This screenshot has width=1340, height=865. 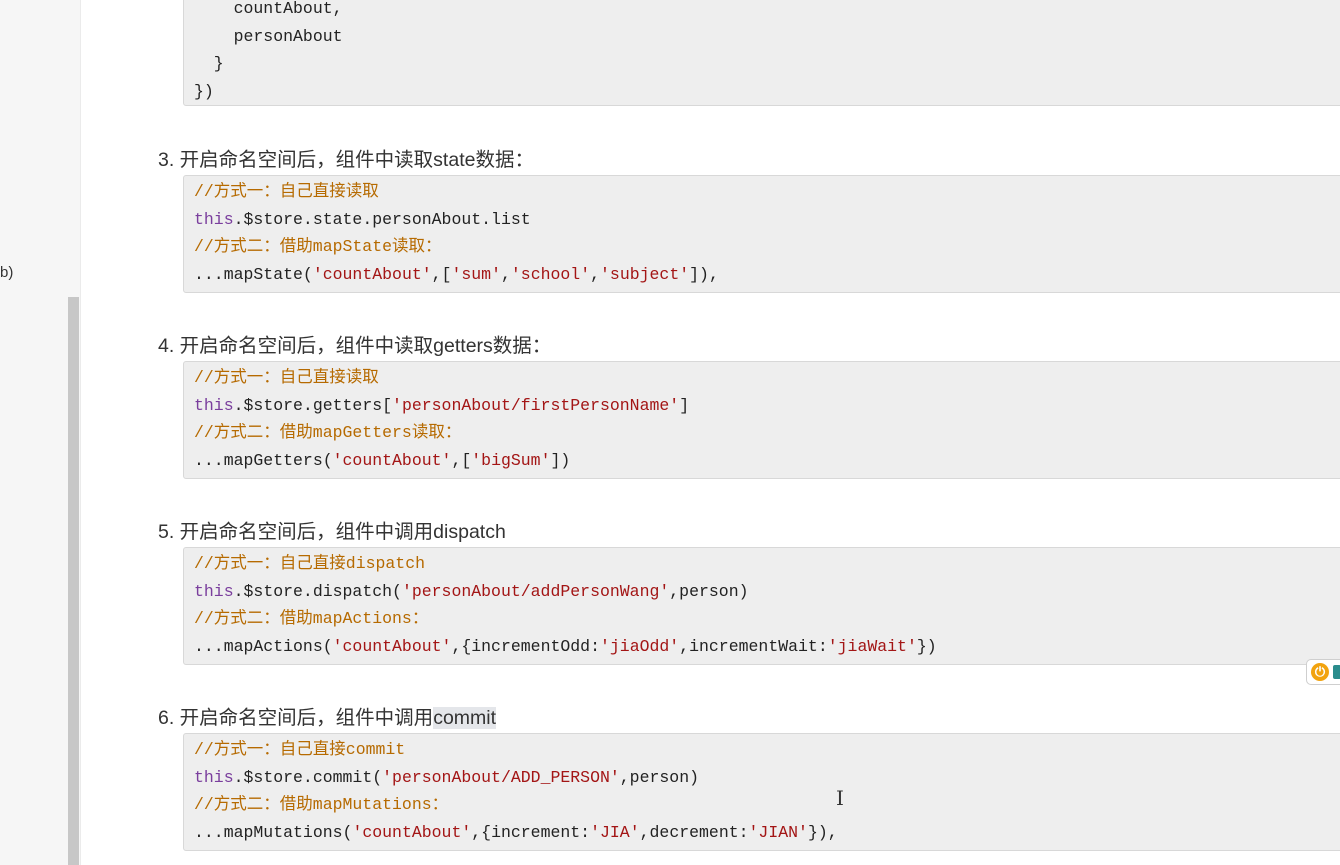 I want to click on code-token: 'sum', so click(x=476, y=275).